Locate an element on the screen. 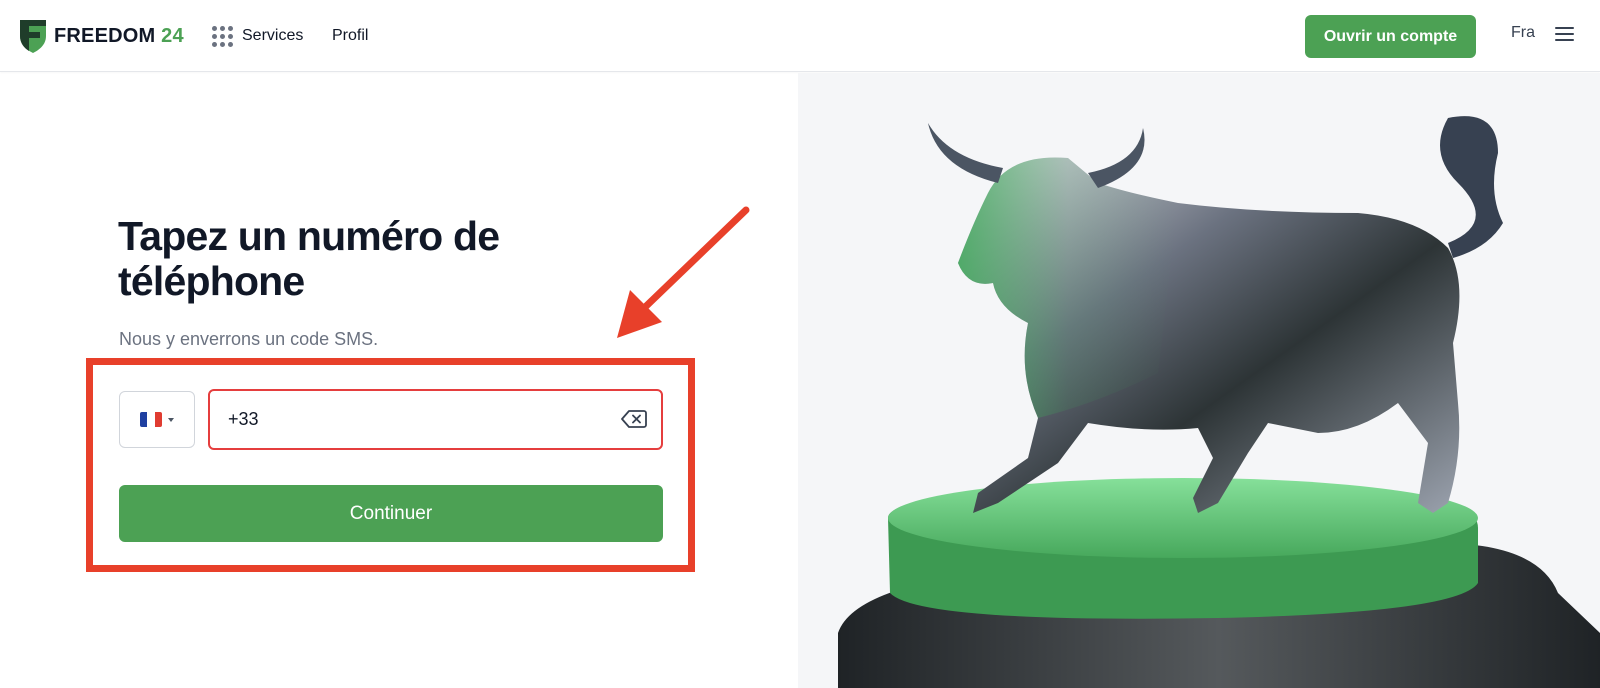  continue-button: Continuer is located at coordinates (391, 513).